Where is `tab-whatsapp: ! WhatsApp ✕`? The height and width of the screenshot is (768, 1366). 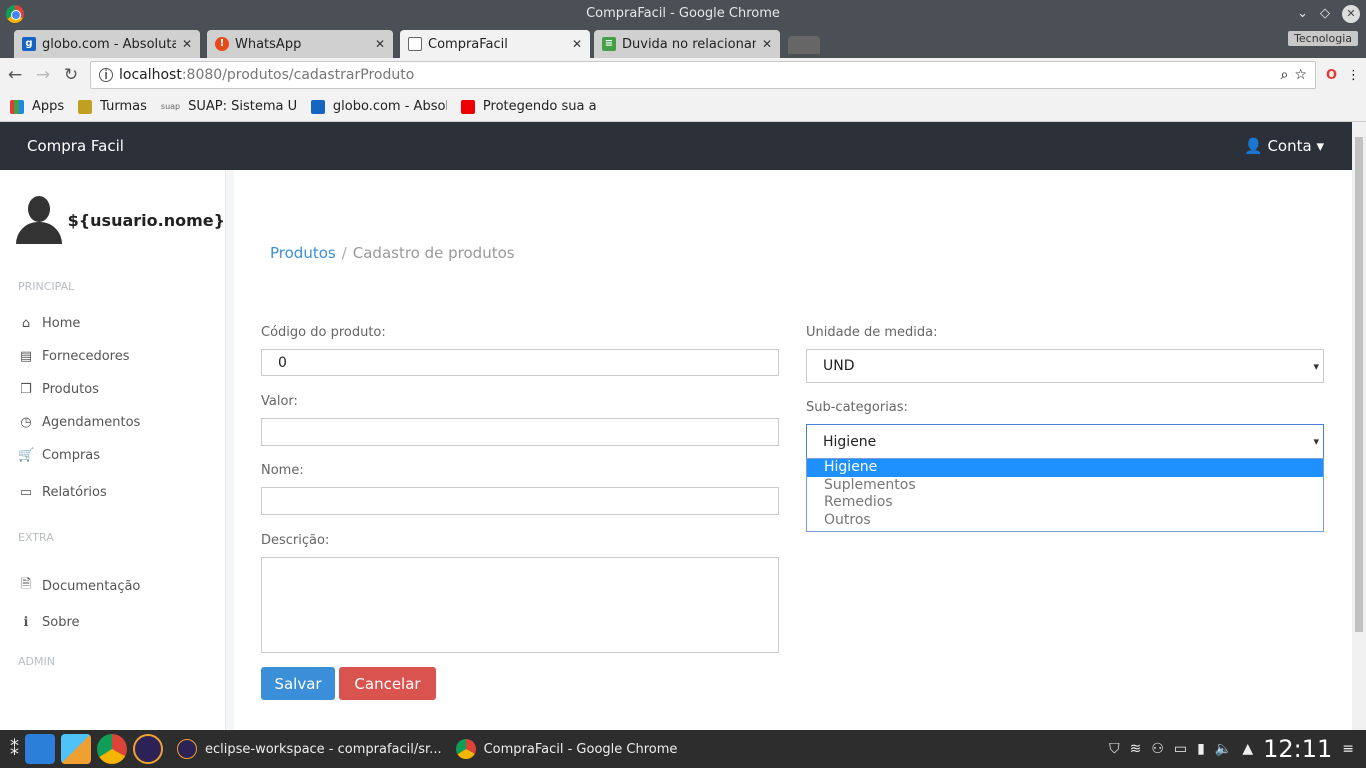 tab-whatsapp: ! WhatsApp ✕ is located at coordinates (300, 44).